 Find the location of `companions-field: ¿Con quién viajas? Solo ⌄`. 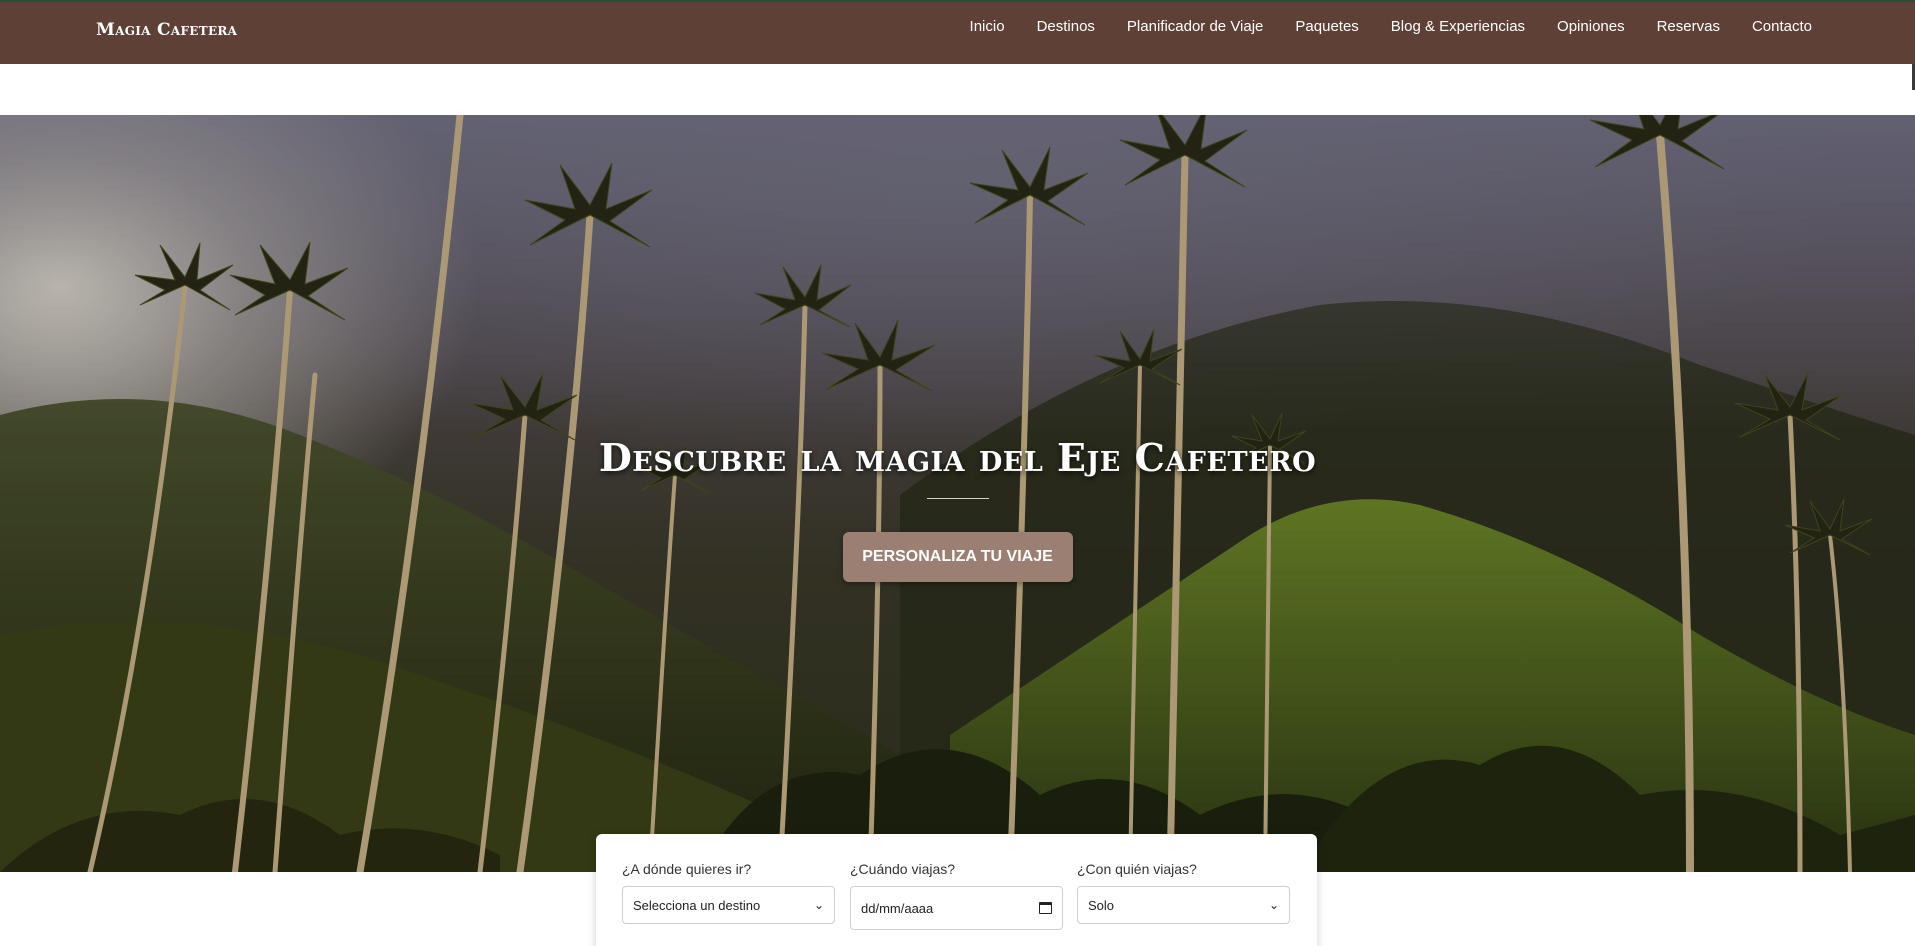

companions-field: ¿Con quién viajas? Solo ⌄ is located at coordinates (1183, 892).